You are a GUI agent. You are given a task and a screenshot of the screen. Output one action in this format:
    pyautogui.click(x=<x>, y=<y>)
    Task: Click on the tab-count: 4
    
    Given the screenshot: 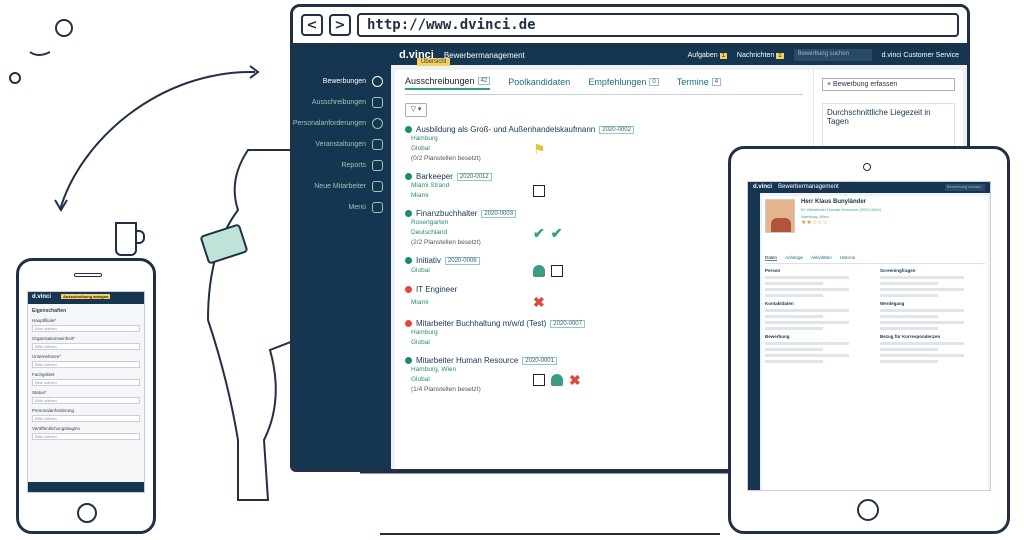 What is the action you would take?
    pyautogui.click(x=716, y=82)
    